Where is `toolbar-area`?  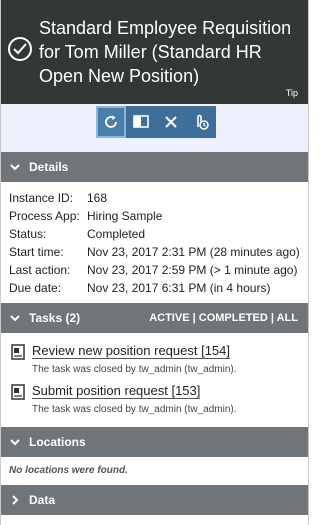
toolbar-area is located at coordinates (154, 128).